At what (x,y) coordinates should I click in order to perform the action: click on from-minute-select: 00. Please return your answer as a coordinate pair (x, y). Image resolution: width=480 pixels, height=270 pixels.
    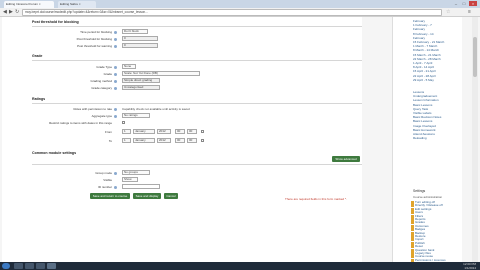
    Looking at the image, I should click on (192, 131).